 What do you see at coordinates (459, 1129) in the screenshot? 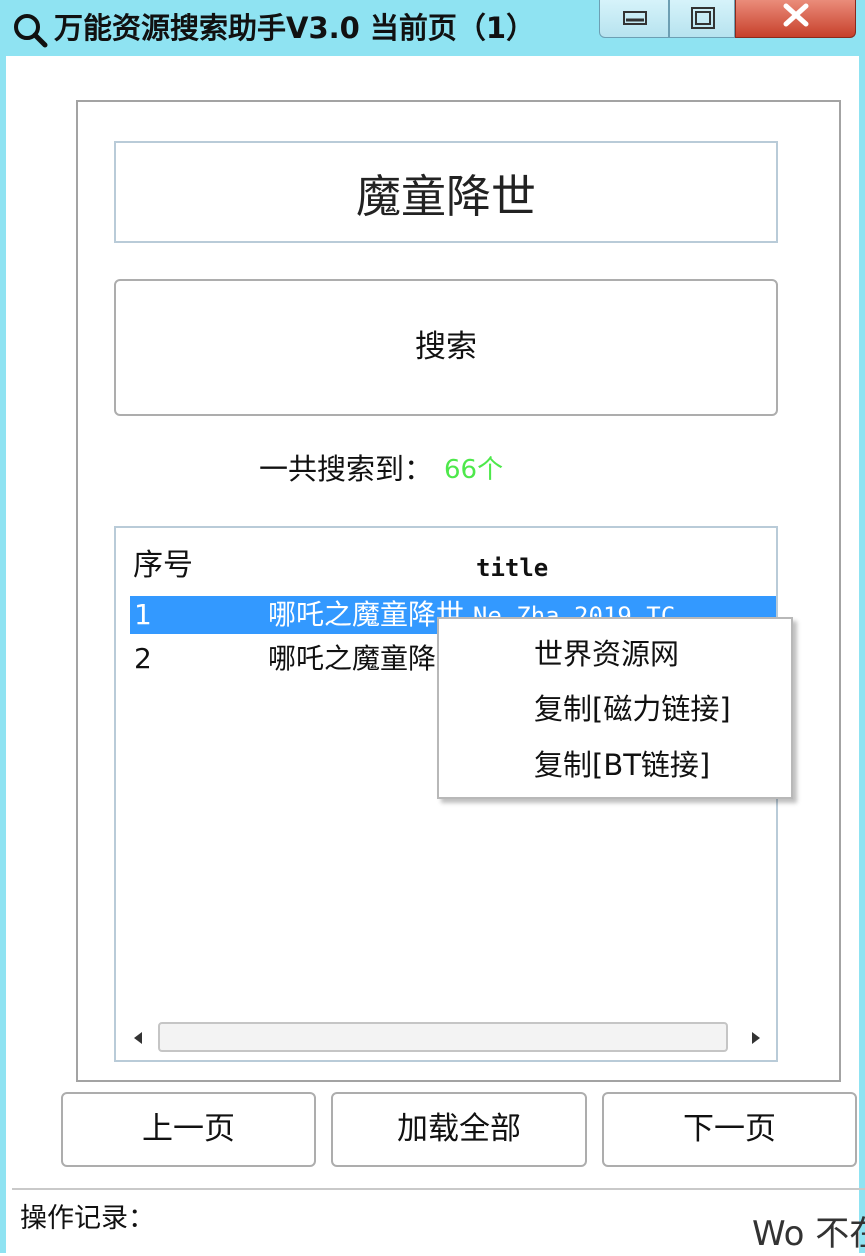
I see `load-all-button: 加载全部` at bounding box center [459, 1129].